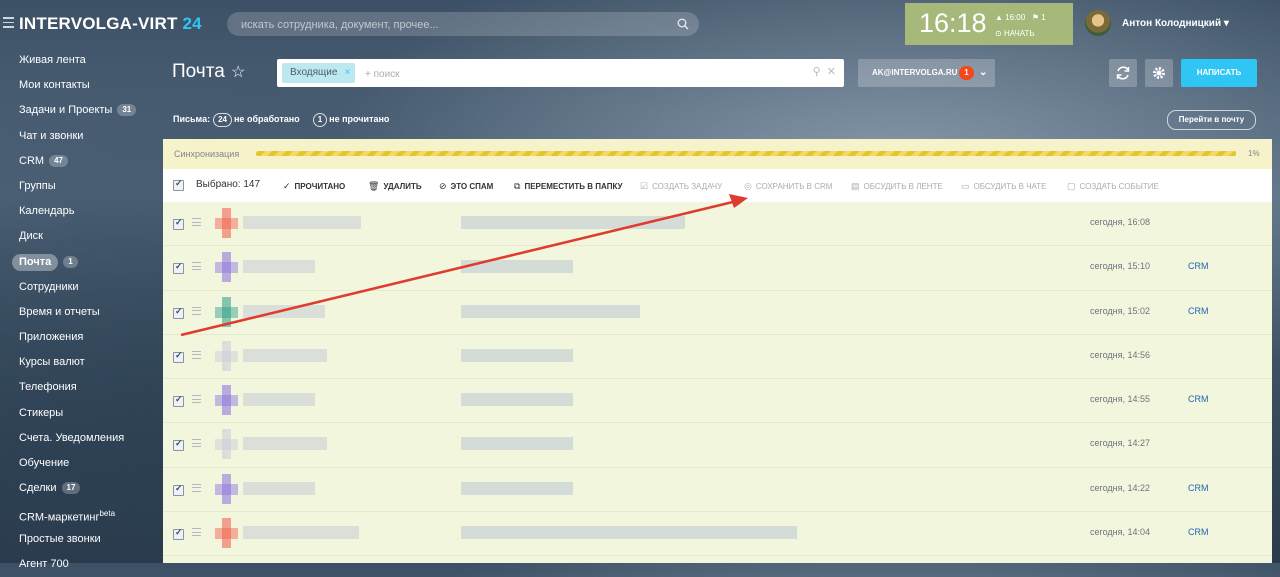 The image size is (1280, 577). I want to click on table-row: сегодня, 14:27, so click(717, 445).